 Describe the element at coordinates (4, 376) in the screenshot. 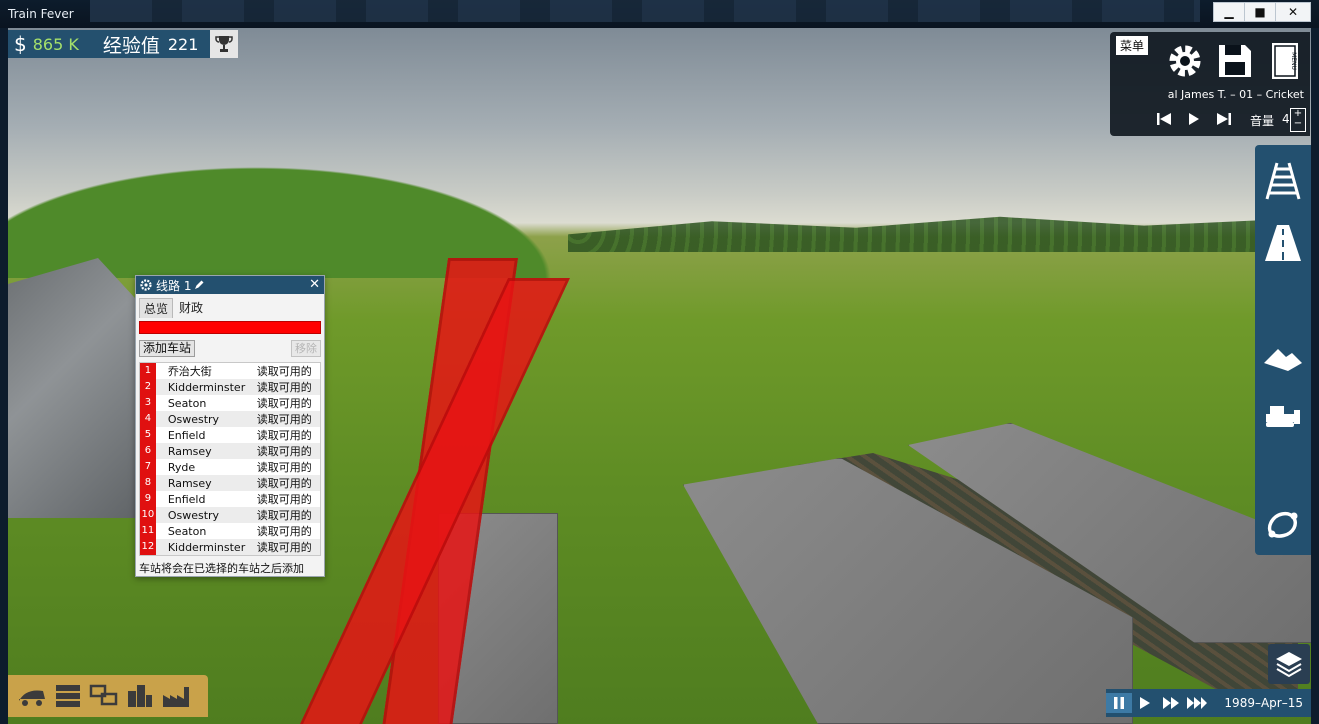

I see `window-frame-left` at that location.